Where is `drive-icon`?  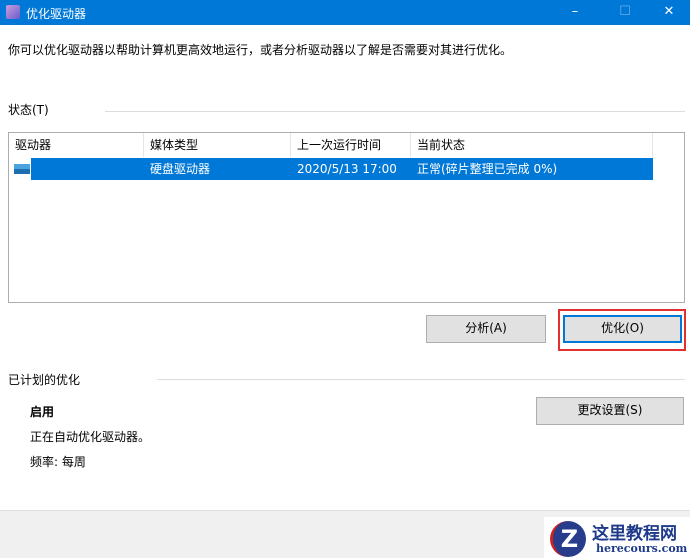 drive-icon is located at coordinates (22, 169).